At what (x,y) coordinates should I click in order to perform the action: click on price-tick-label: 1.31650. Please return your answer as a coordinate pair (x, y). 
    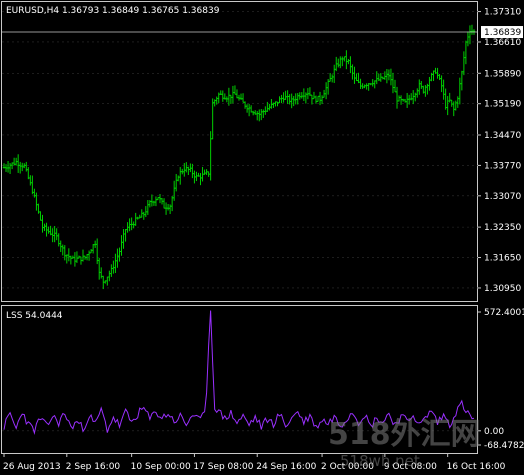
    Looking at the image, I should click on (502, 259).